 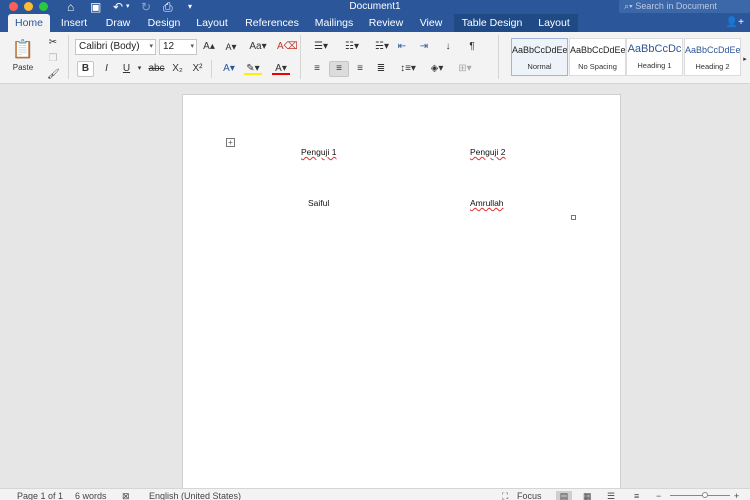 I want to click on zoom-out-icon: −, so click(x=658, y=495).